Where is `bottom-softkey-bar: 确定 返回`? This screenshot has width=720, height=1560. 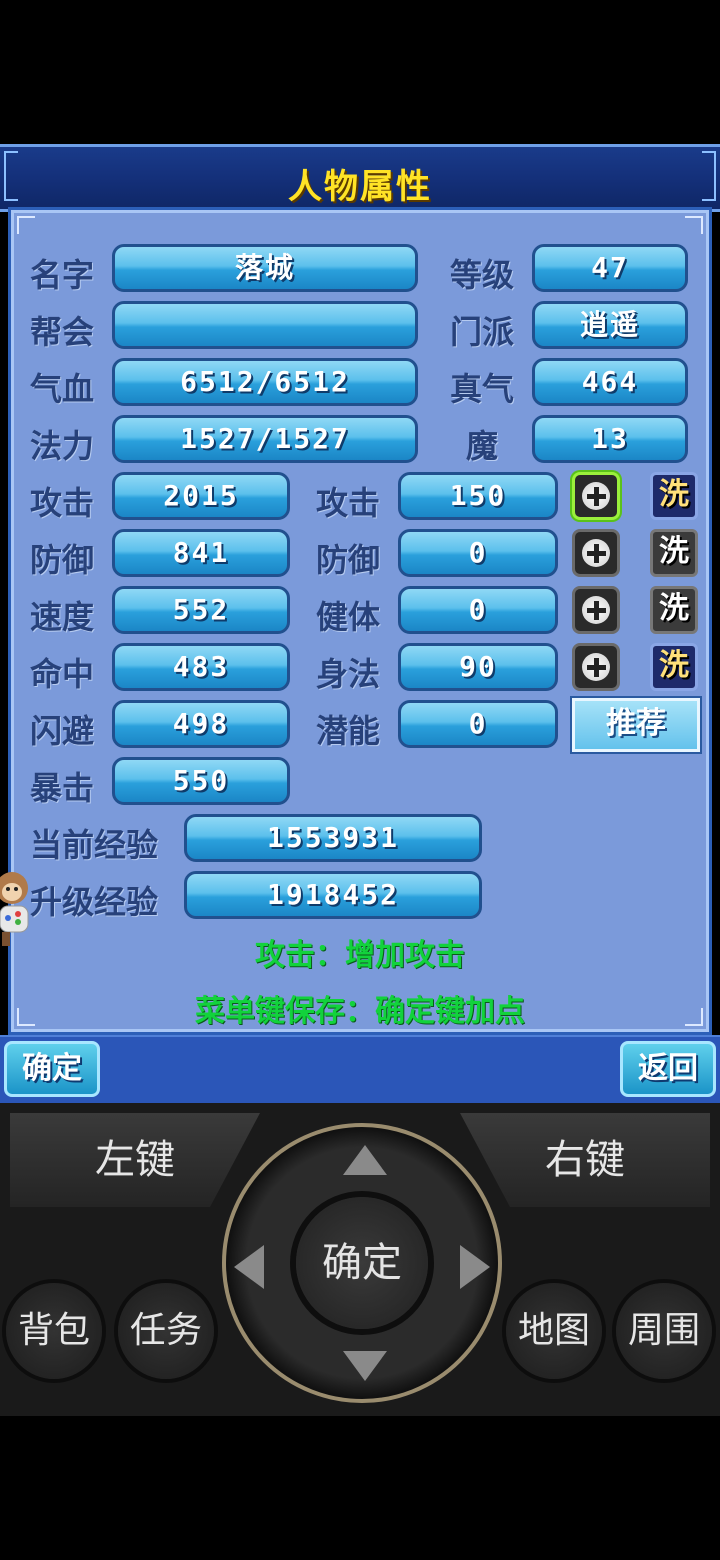
bottom-softkey-bar: 确定 返回 is located at coordinates (360, 1070).